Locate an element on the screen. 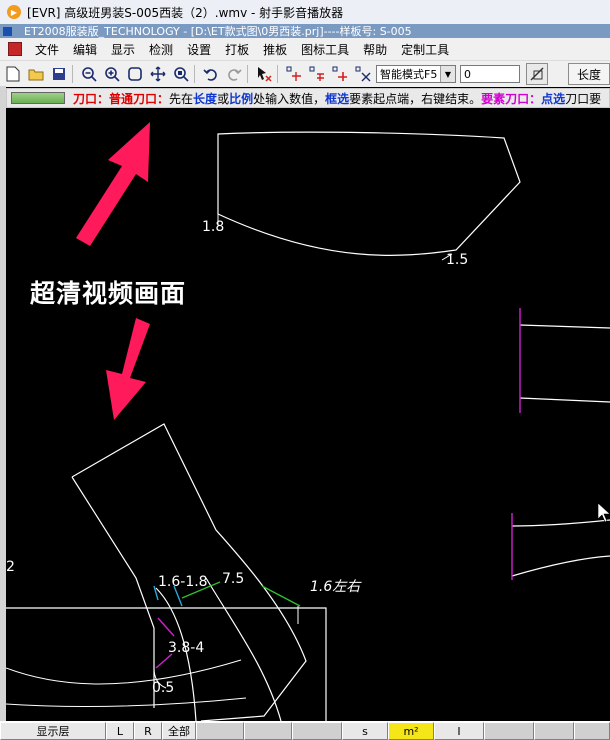 This screenshot has width=610, height=740. menu-pattern: 打板 is located at coordinates (237, 49).